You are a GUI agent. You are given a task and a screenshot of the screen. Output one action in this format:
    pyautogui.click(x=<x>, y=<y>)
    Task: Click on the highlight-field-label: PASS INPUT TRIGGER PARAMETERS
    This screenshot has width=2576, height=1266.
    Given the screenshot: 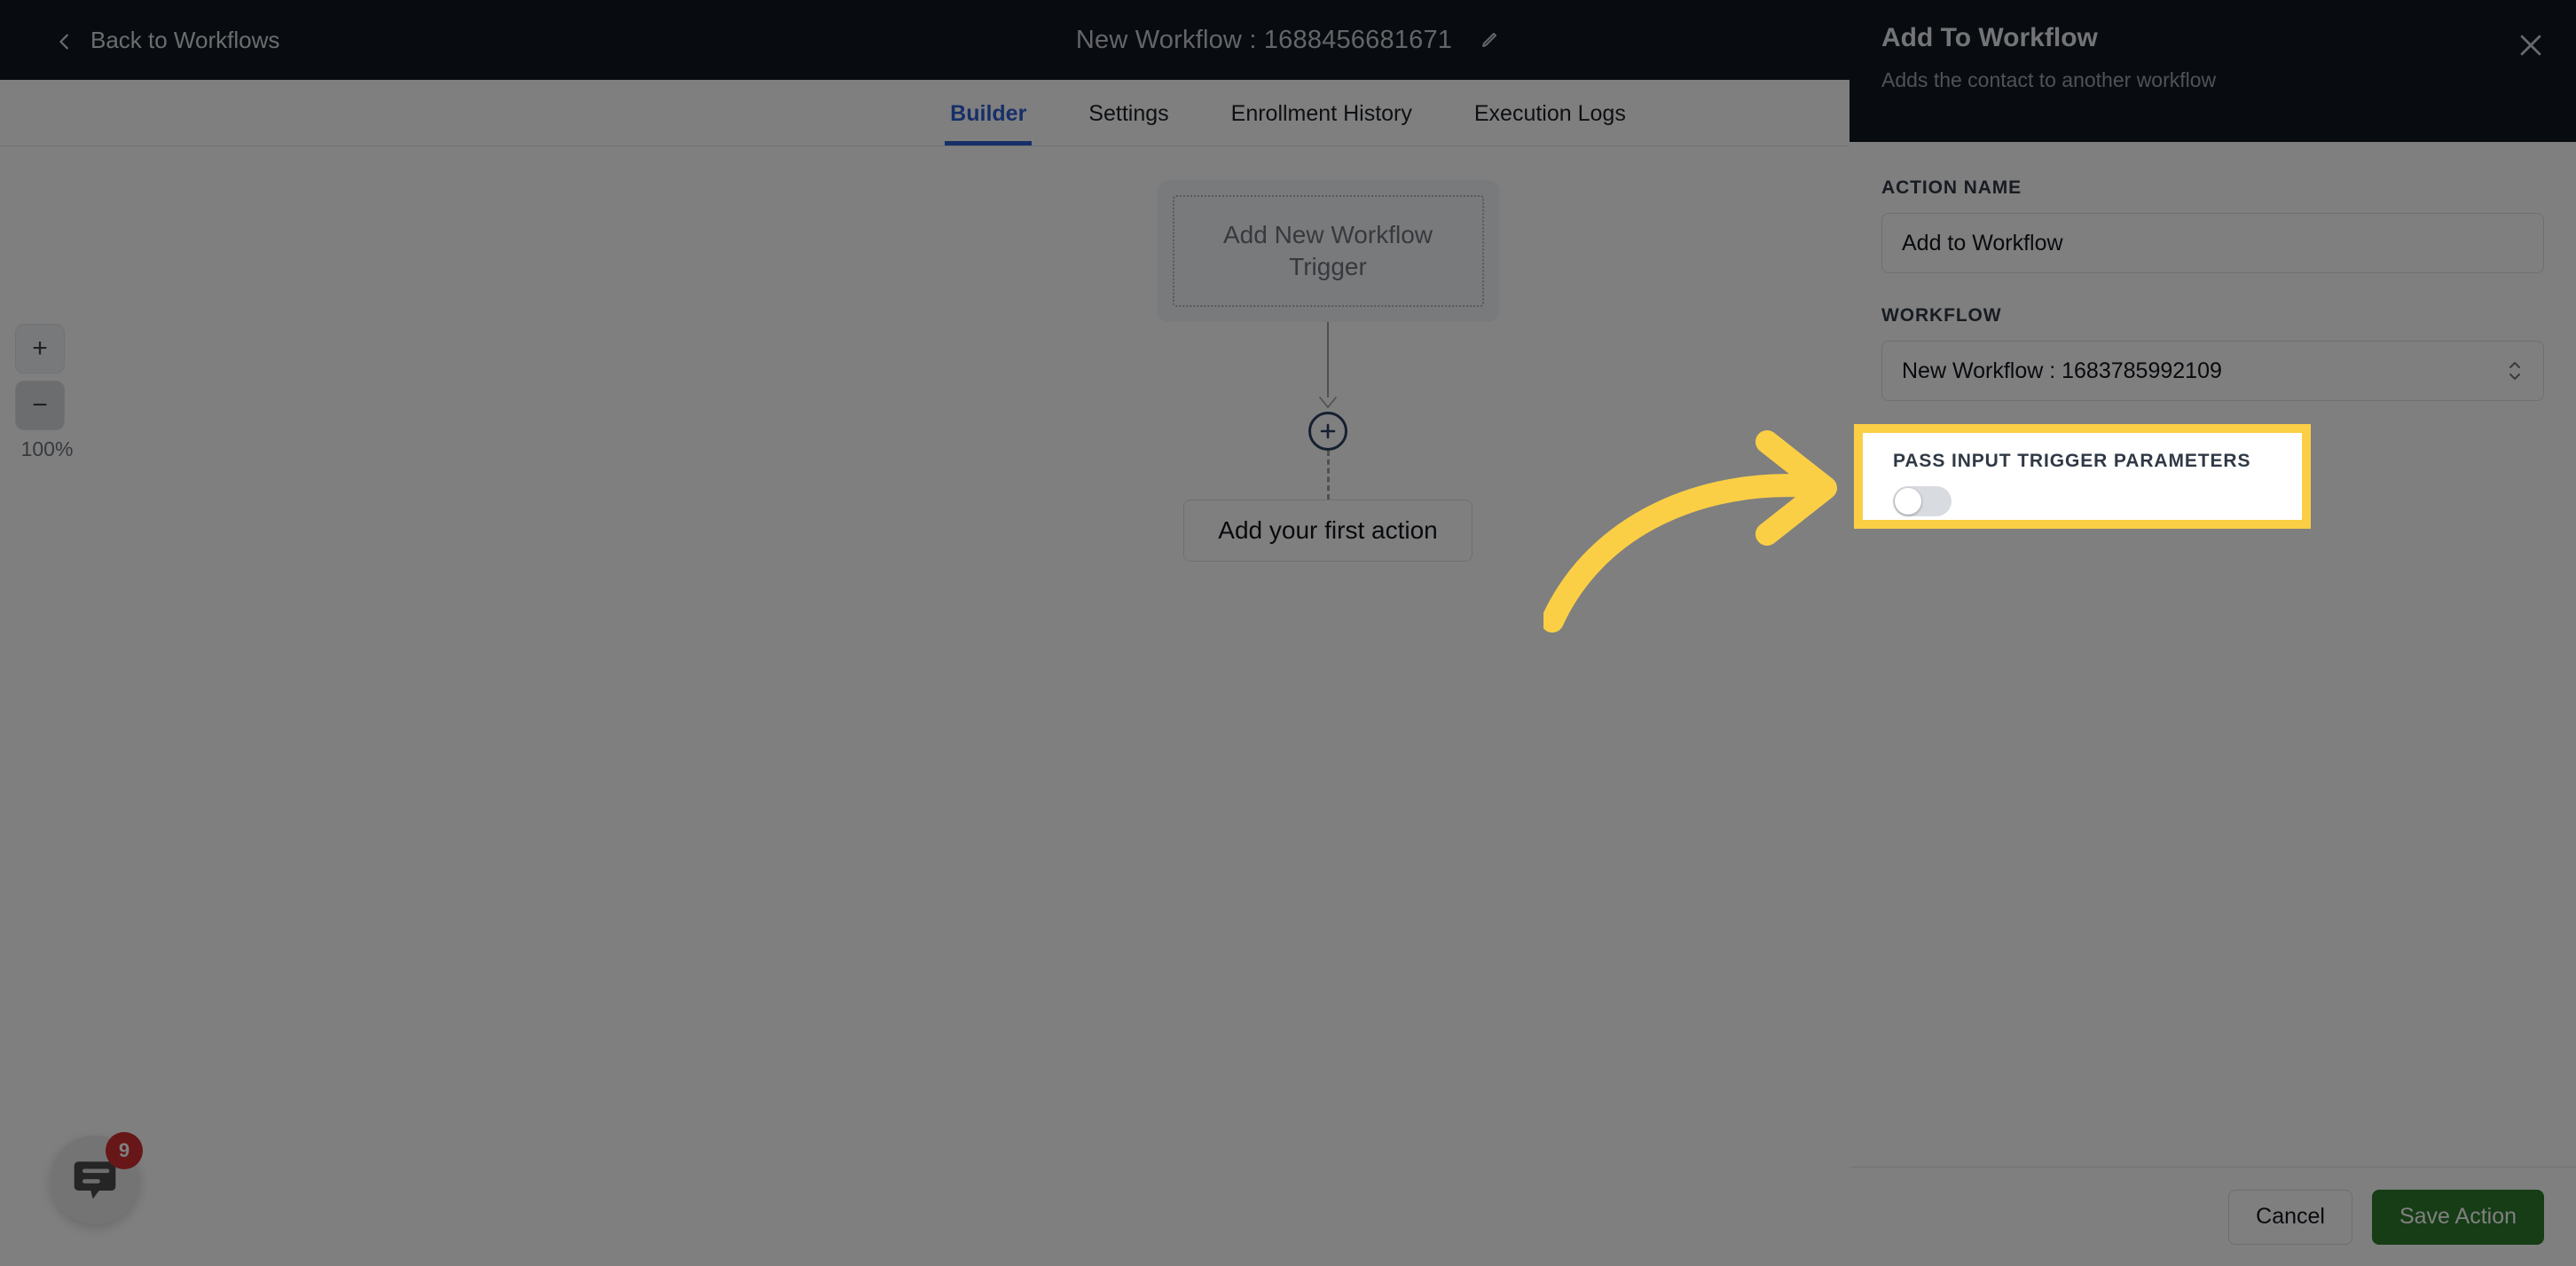 What is the action you would take?
    pyautogui.click(x=2072, y=461)
    